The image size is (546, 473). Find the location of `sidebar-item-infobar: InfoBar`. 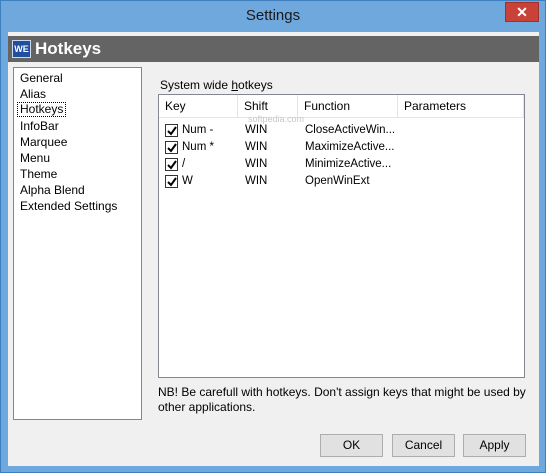

sidebar-item-infobar: InfoBar is located at coordinates (39, 126).